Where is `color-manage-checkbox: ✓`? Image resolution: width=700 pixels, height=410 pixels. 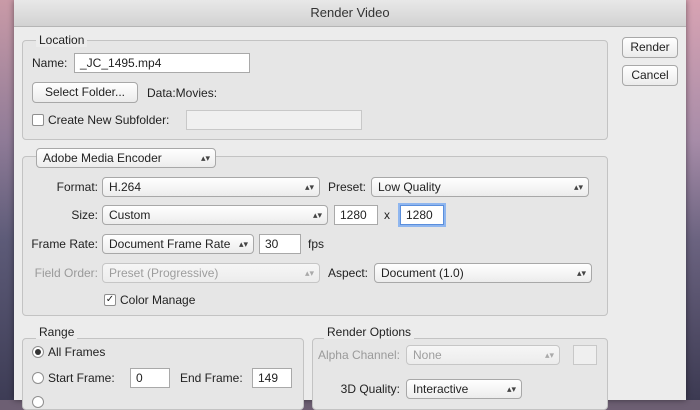 color-manage-checkbox: ✓ is located at coordinates (110, 300).